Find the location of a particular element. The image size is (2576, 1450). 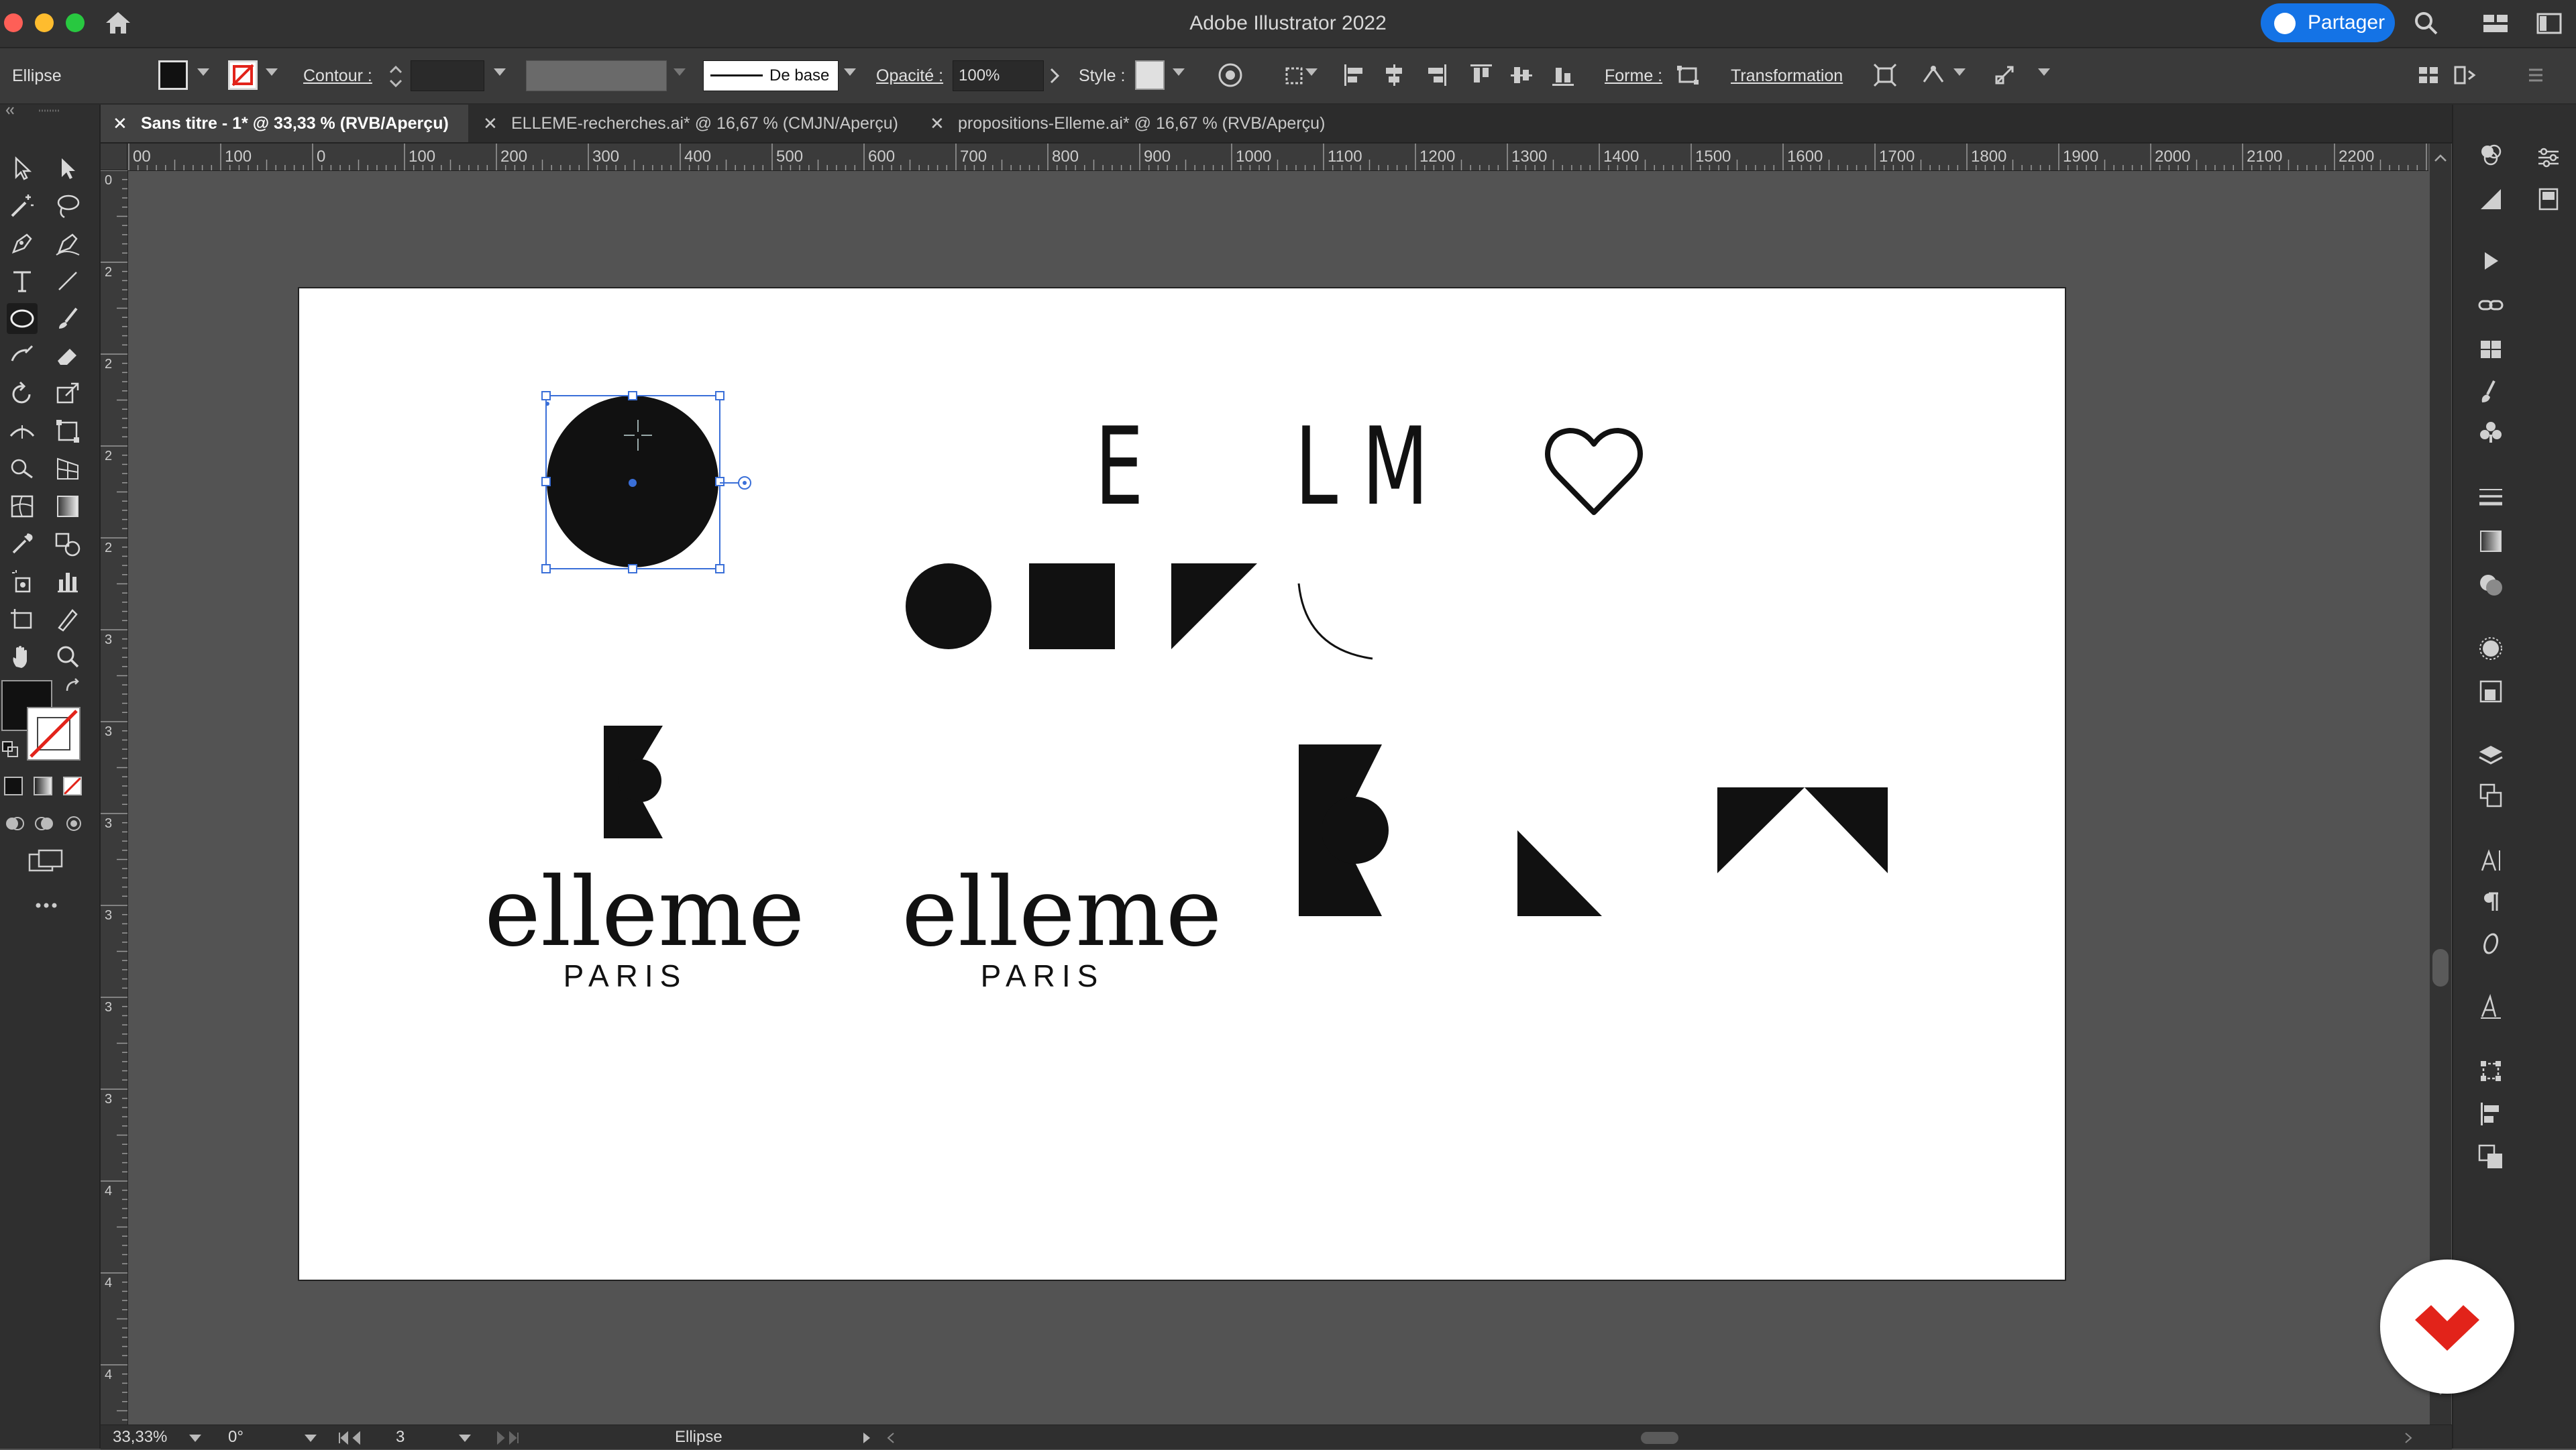

zoom-tool-icon is located at coordinates (67, 656).